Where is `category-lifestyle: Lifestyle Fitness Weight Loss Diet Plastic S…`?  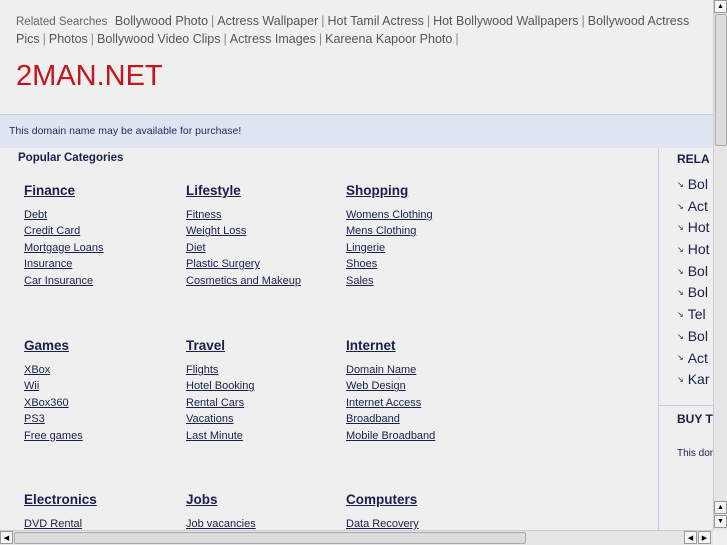 category-lifestyle: Lifestyle Fitness Weight Loss Diet Plastic S… is located at coordinates (266, 236).